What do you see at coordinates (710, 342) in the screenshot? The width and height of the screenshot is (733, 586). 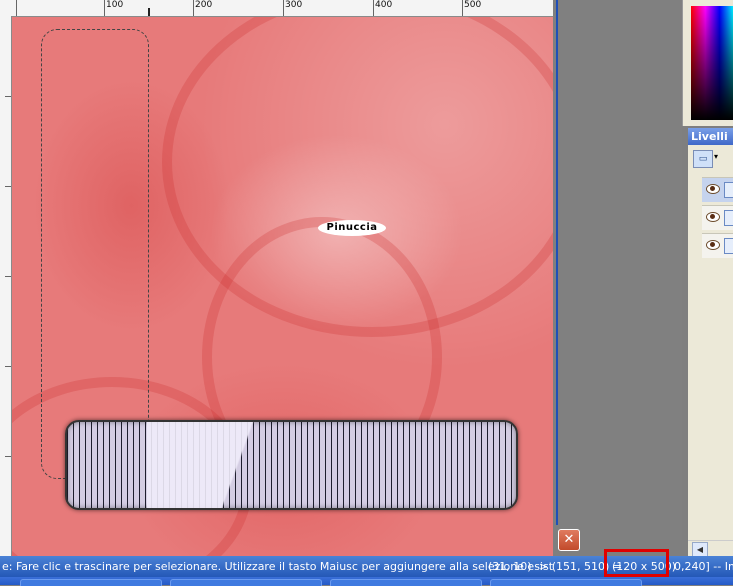 I see `layers-panel: ▭ ▾` at bounding box center [710, 342].